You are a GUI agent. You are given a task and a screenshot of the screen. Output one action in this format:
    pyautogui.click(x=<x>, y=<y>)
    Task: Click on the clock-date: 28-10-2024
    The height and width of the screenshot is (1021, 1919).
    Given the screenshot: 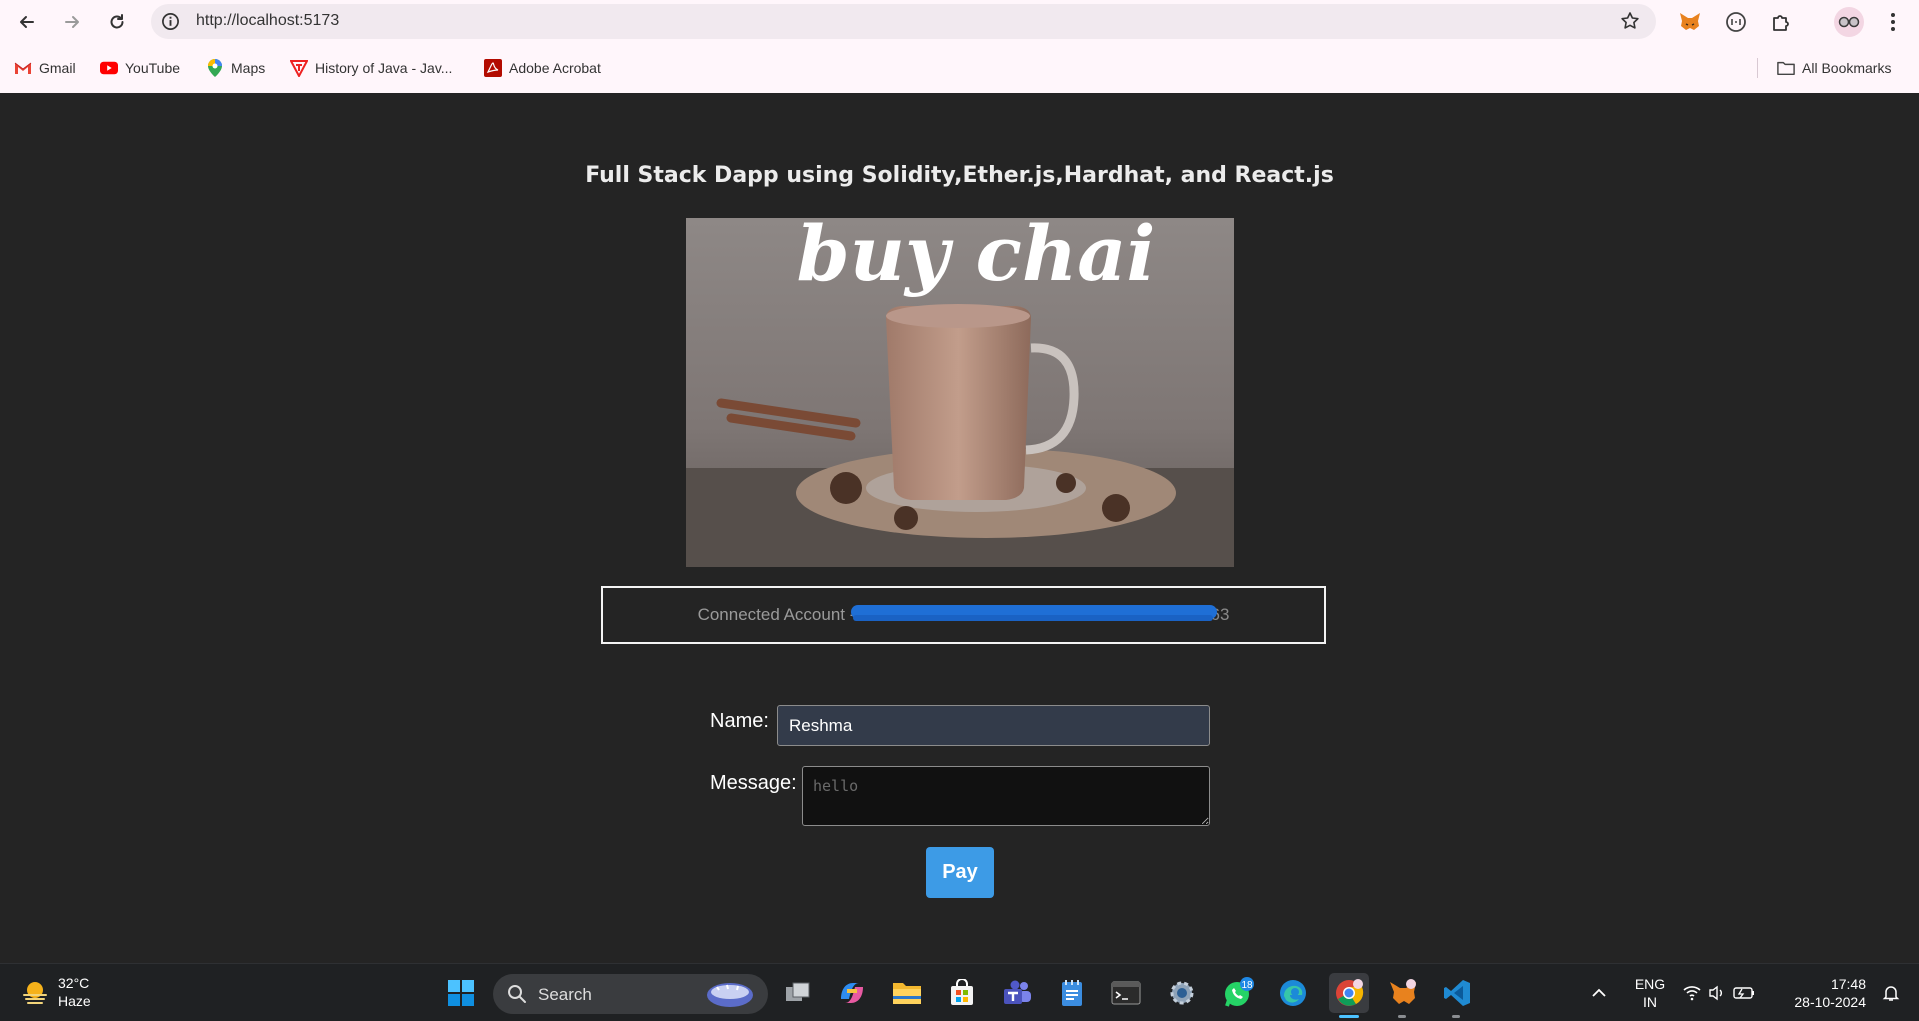 What is the action you would take?
    pyautogui.click(x=1830, y=1002)
    